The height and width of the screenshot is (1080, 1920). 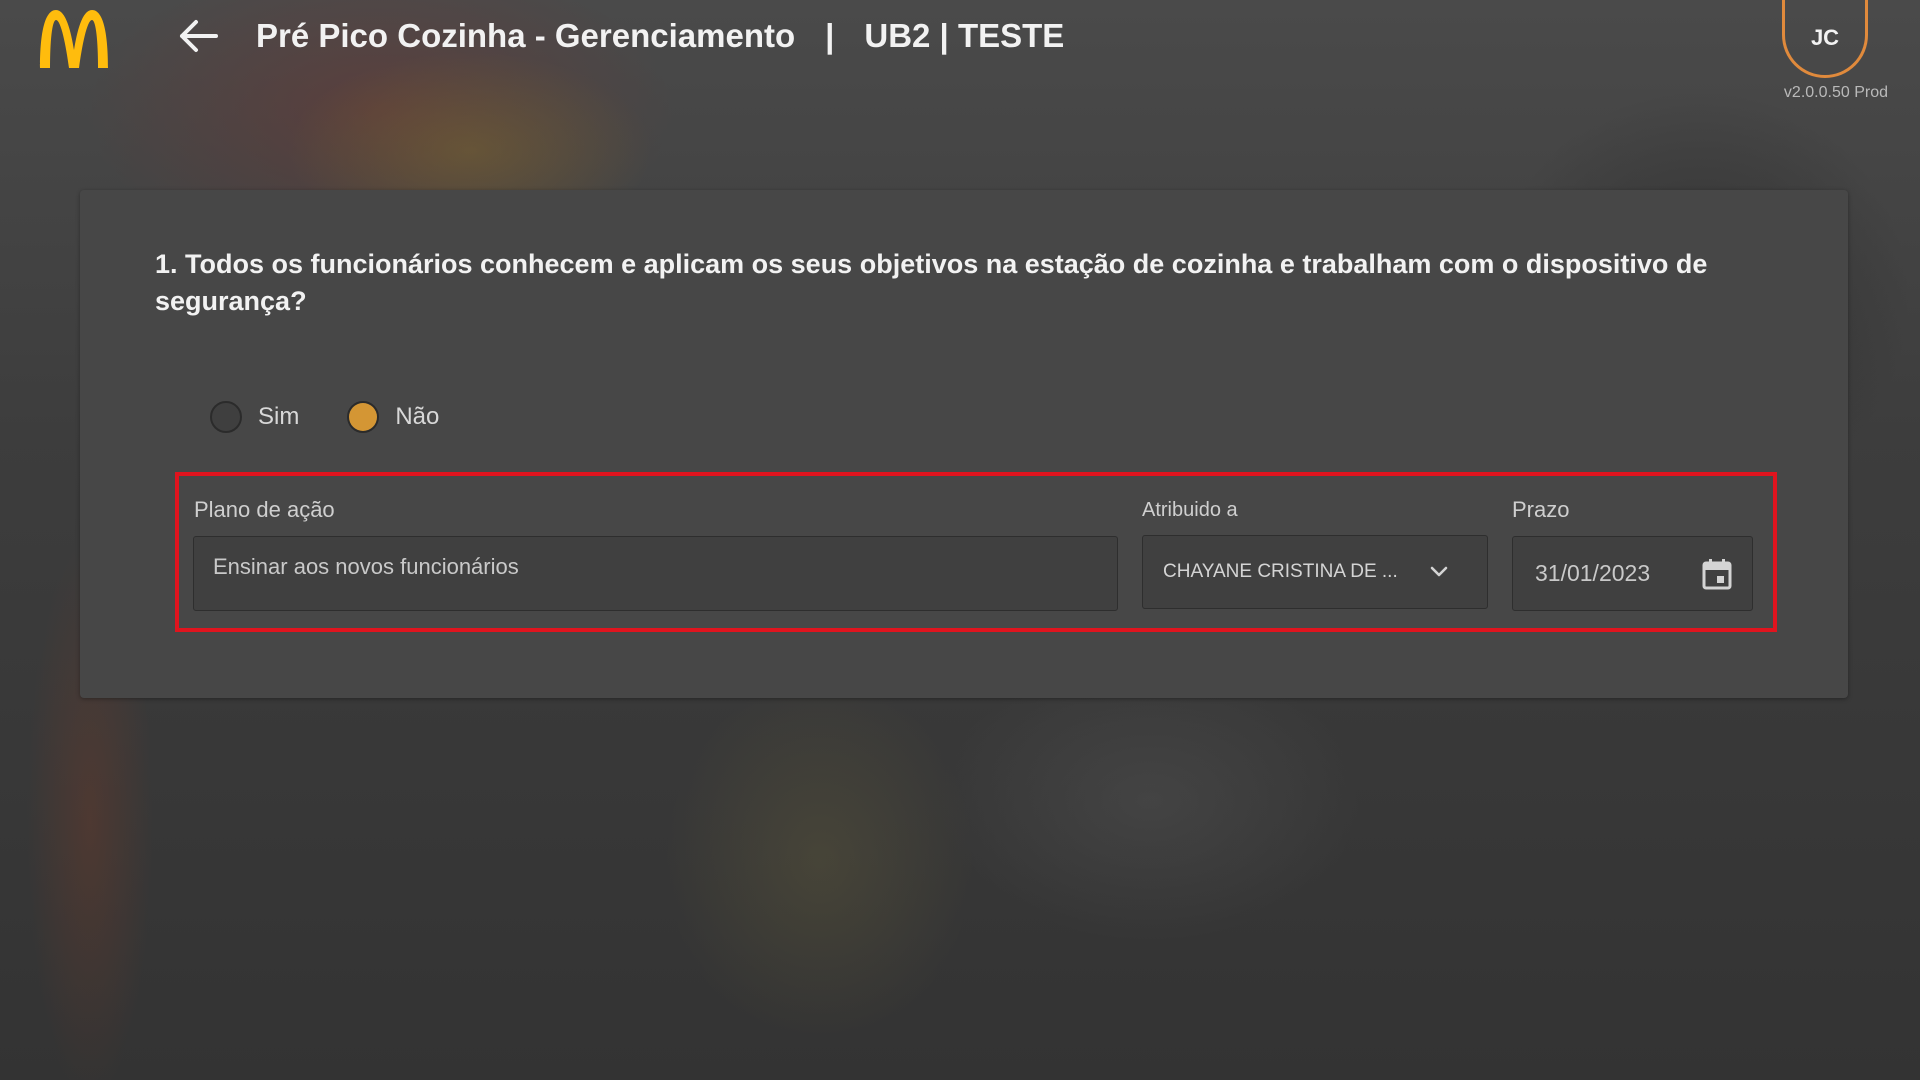 I want to click on app-version: v2.0.0.50 Prod, so click(x=1835, y=92).